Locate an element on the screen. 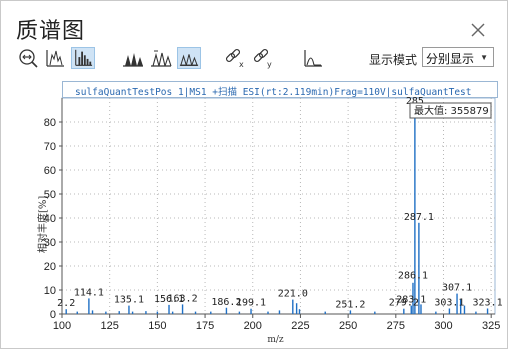 The image size is (508, 349). y-tick-label: 60 is located at coordinates (50, 171).